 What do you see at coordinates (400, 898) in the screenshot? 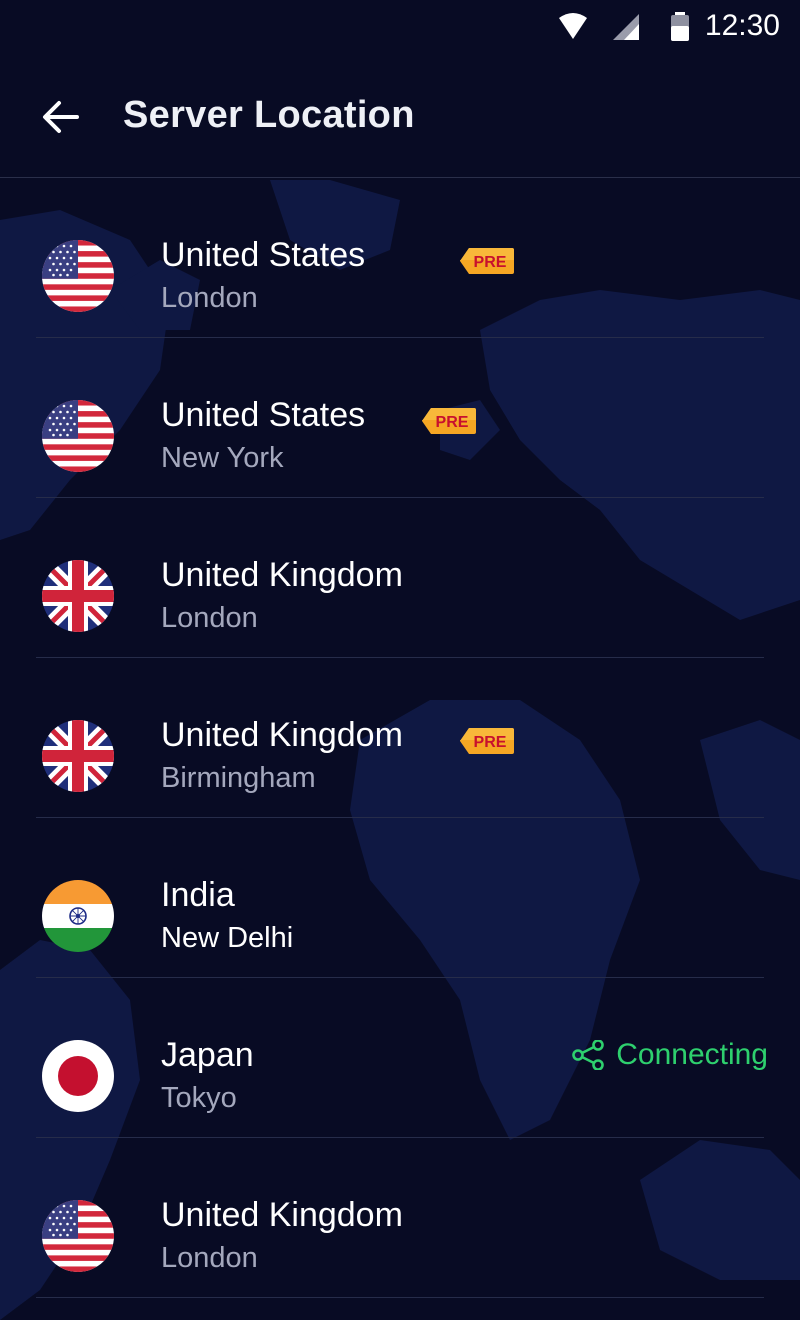
I see `server-row: India New Delhi` at bounding box center [400, 898].